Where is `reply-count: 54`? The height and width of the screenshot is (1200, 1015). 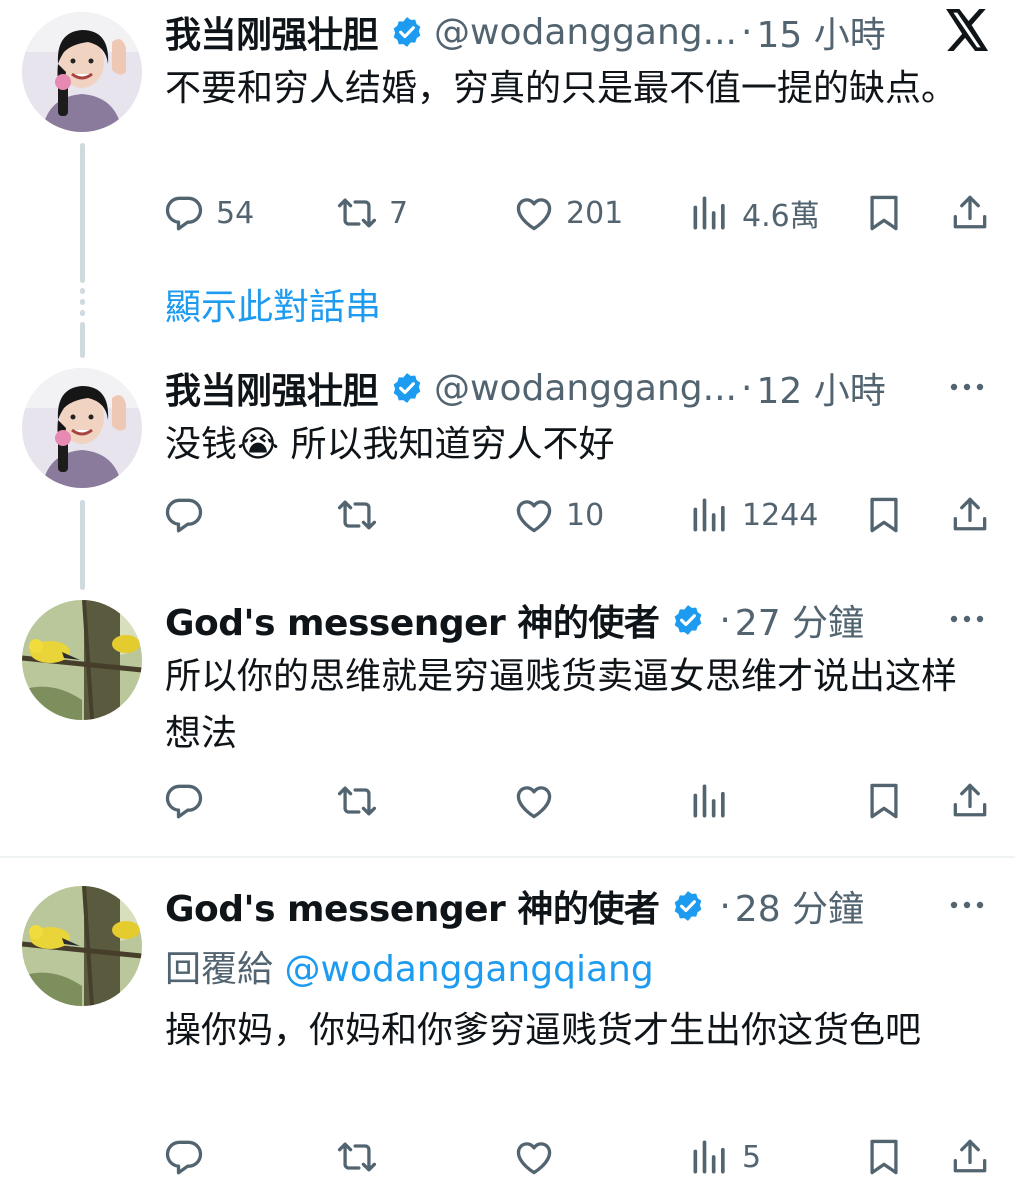 reply-count: 54 is located at coordinates (235, 213).